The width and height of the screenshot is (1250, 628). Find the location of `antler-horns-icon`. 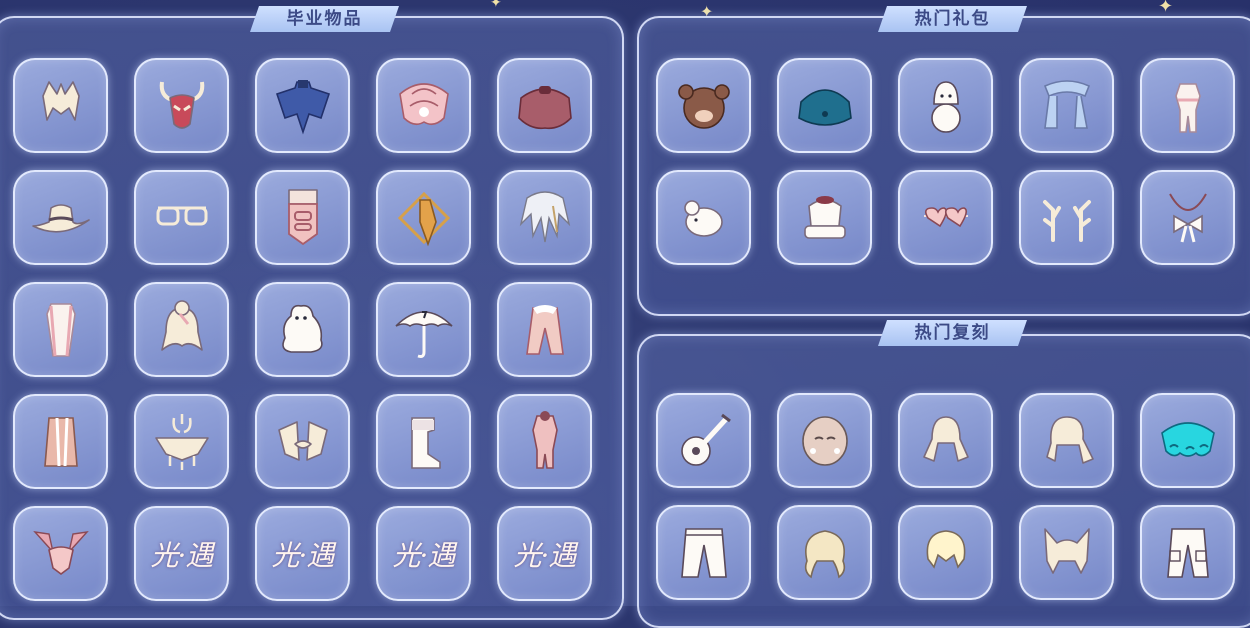

antler-horns-icon is located at coordinates (1066, 220).